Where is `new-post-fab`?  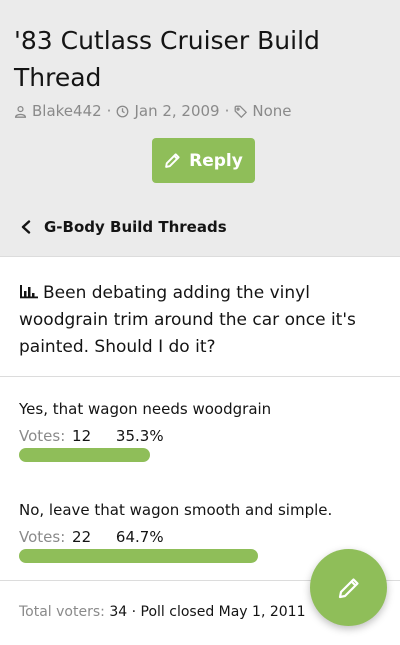 new-post-fab is located at coordinates (348, 587).